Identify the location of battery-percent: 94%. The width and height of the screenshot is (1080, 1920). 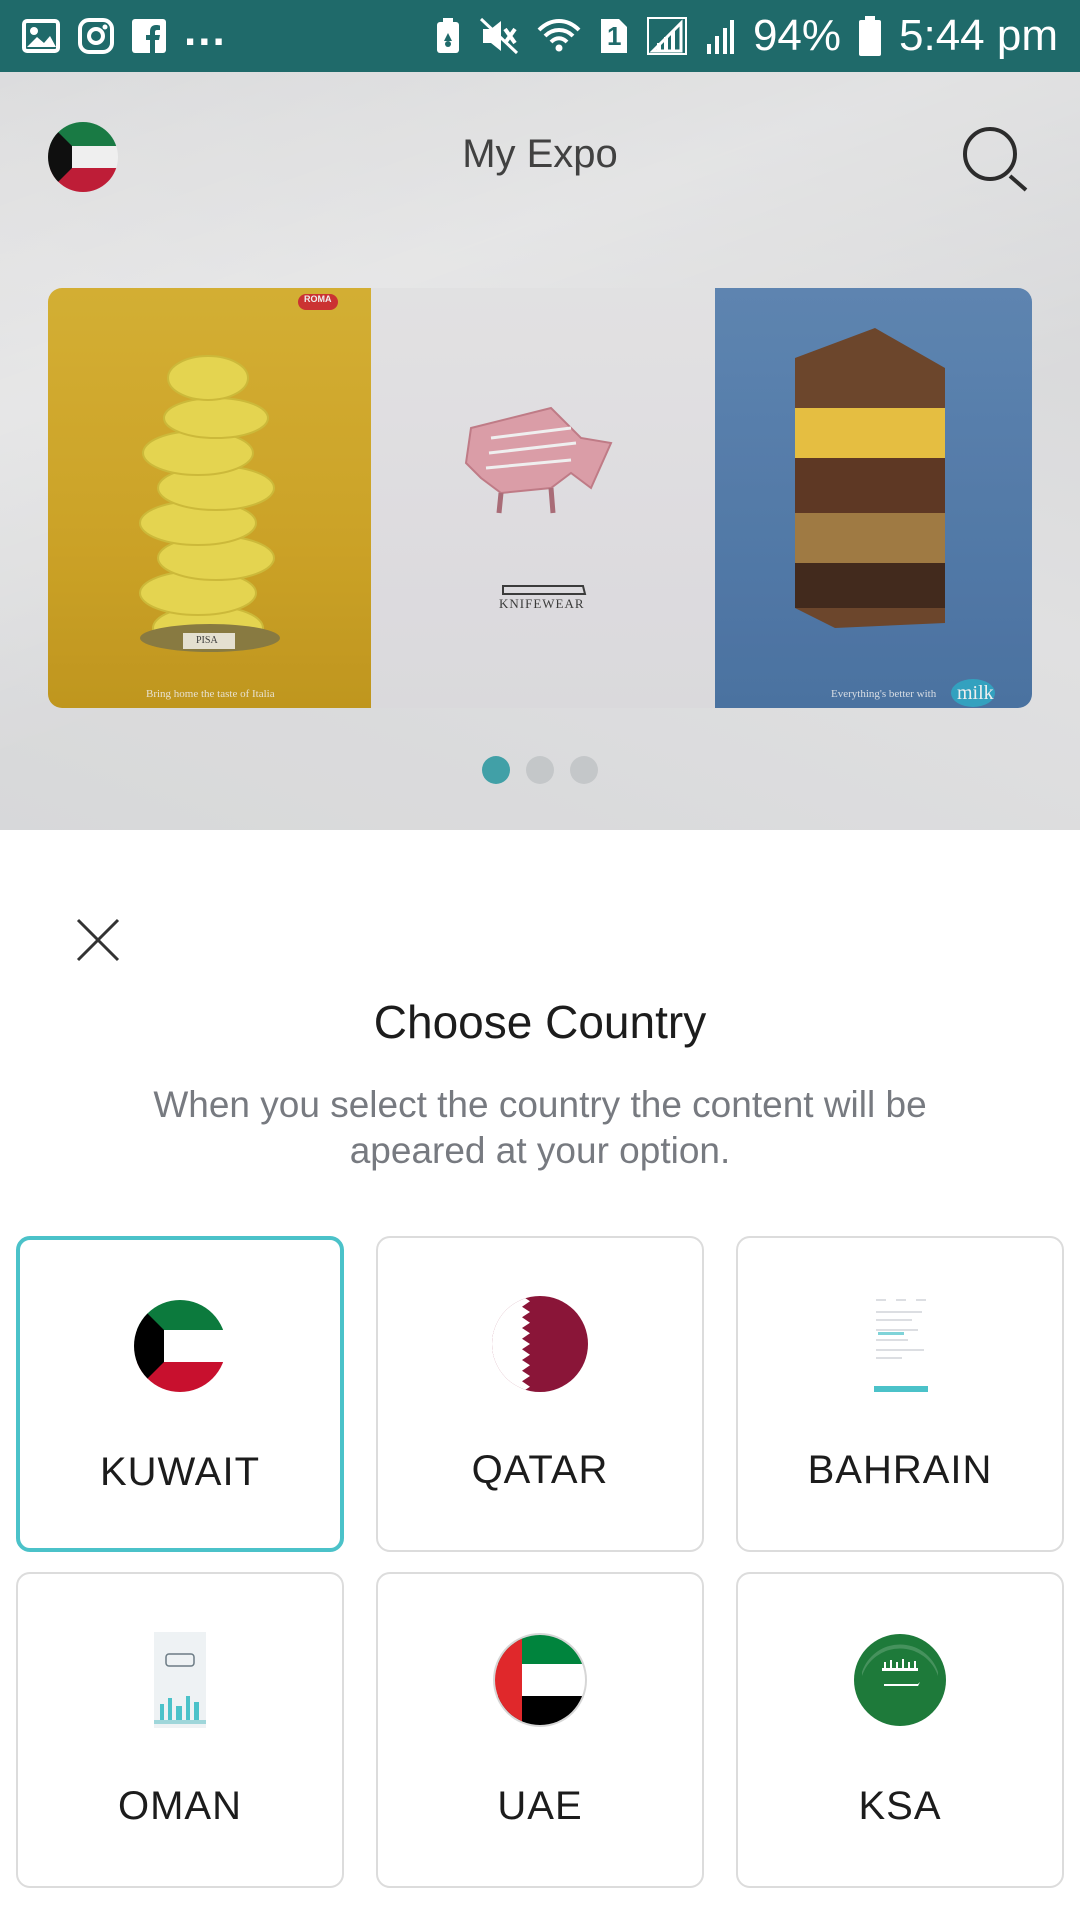
(797, 35).